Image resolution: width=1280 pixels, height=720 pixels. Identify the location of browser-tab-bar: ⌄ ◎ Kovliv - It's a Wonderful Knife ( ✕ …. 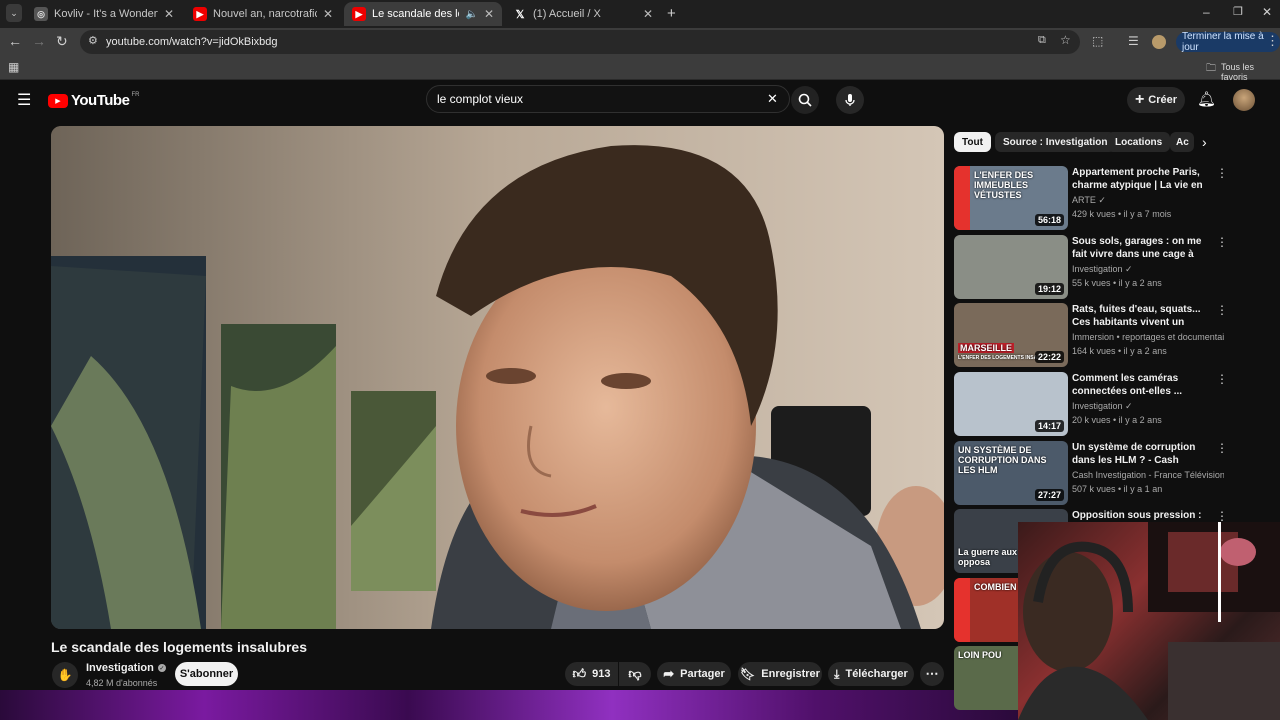
(640, 14).